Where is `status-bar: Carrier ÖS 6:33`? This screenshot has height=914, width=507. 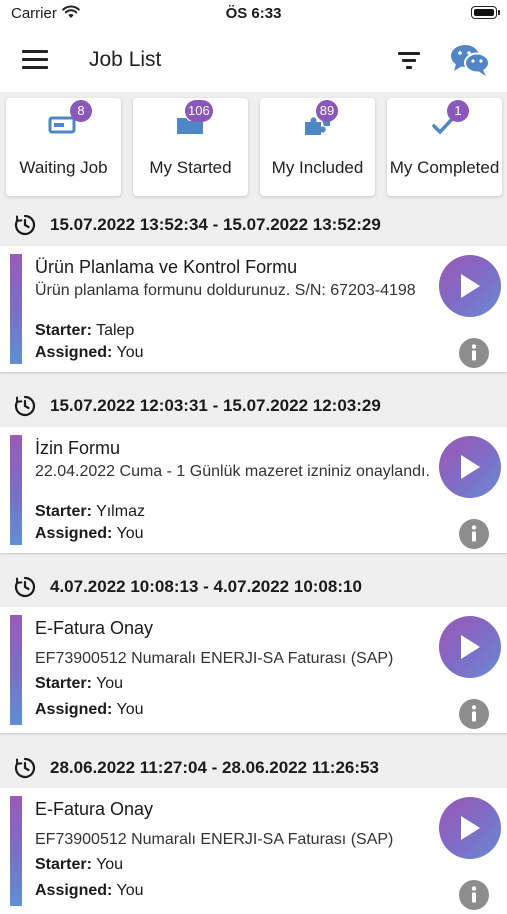
status-bar: Carrier ÖS 6:33 is located at coordinates (253, 14).